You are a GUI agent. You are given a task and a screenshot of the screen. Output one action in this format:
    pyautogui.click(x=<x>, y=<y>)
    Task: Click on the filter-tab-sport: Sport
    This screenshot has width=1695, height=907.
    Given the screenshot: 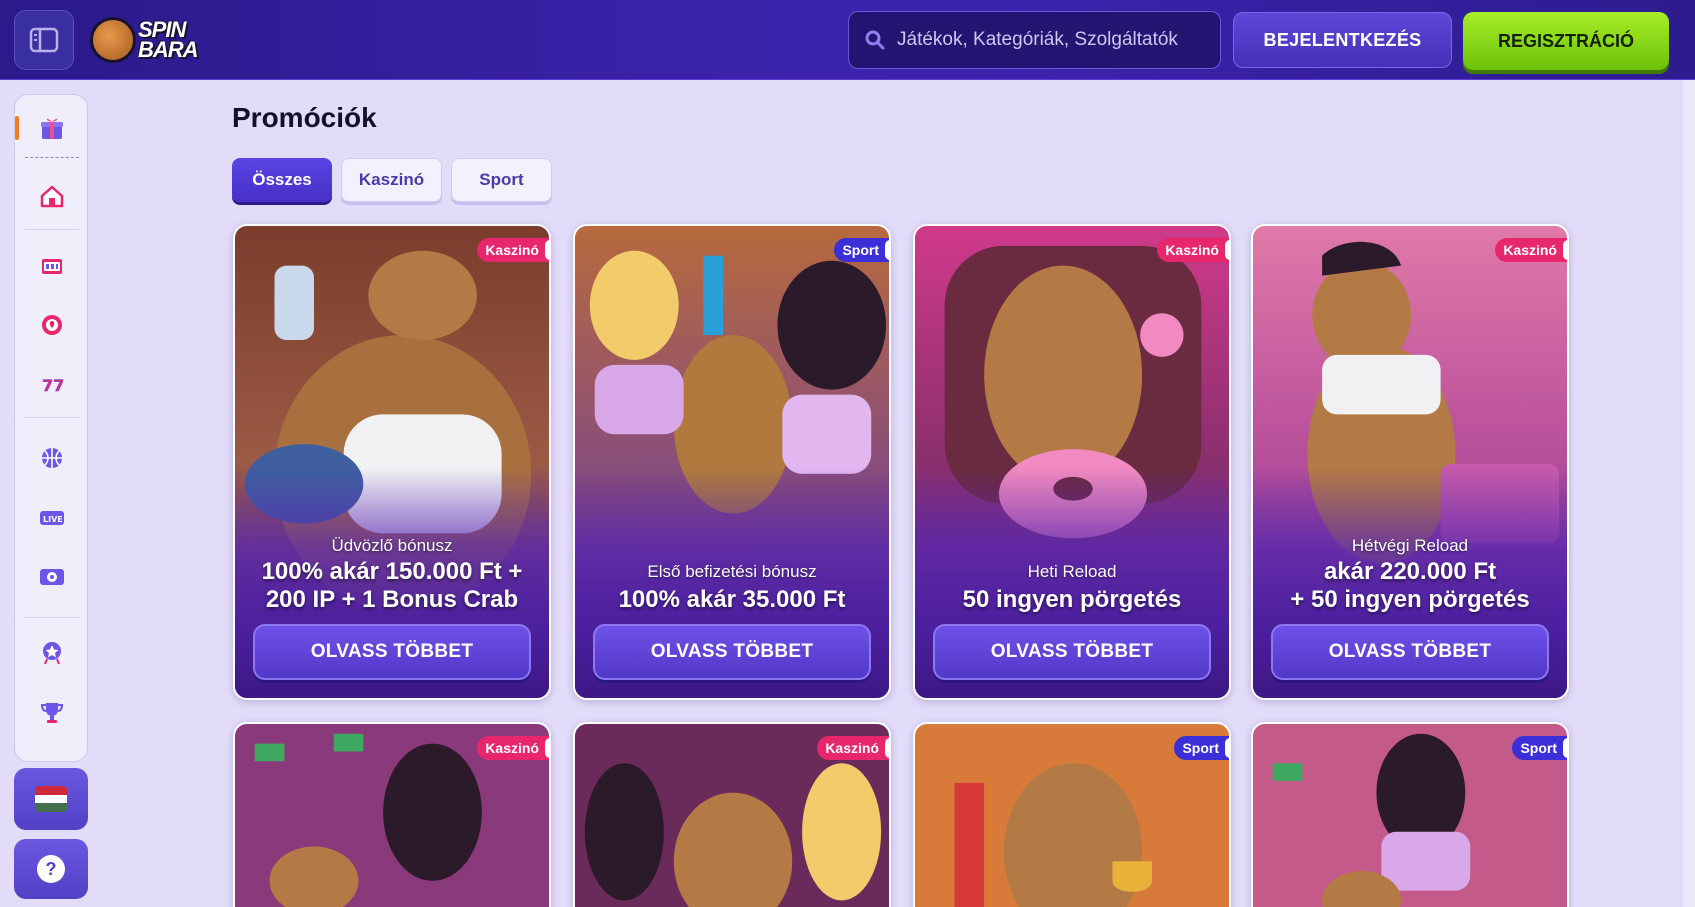 What is the action you would take?
    pyautogui.click(x=501, y=180)
    